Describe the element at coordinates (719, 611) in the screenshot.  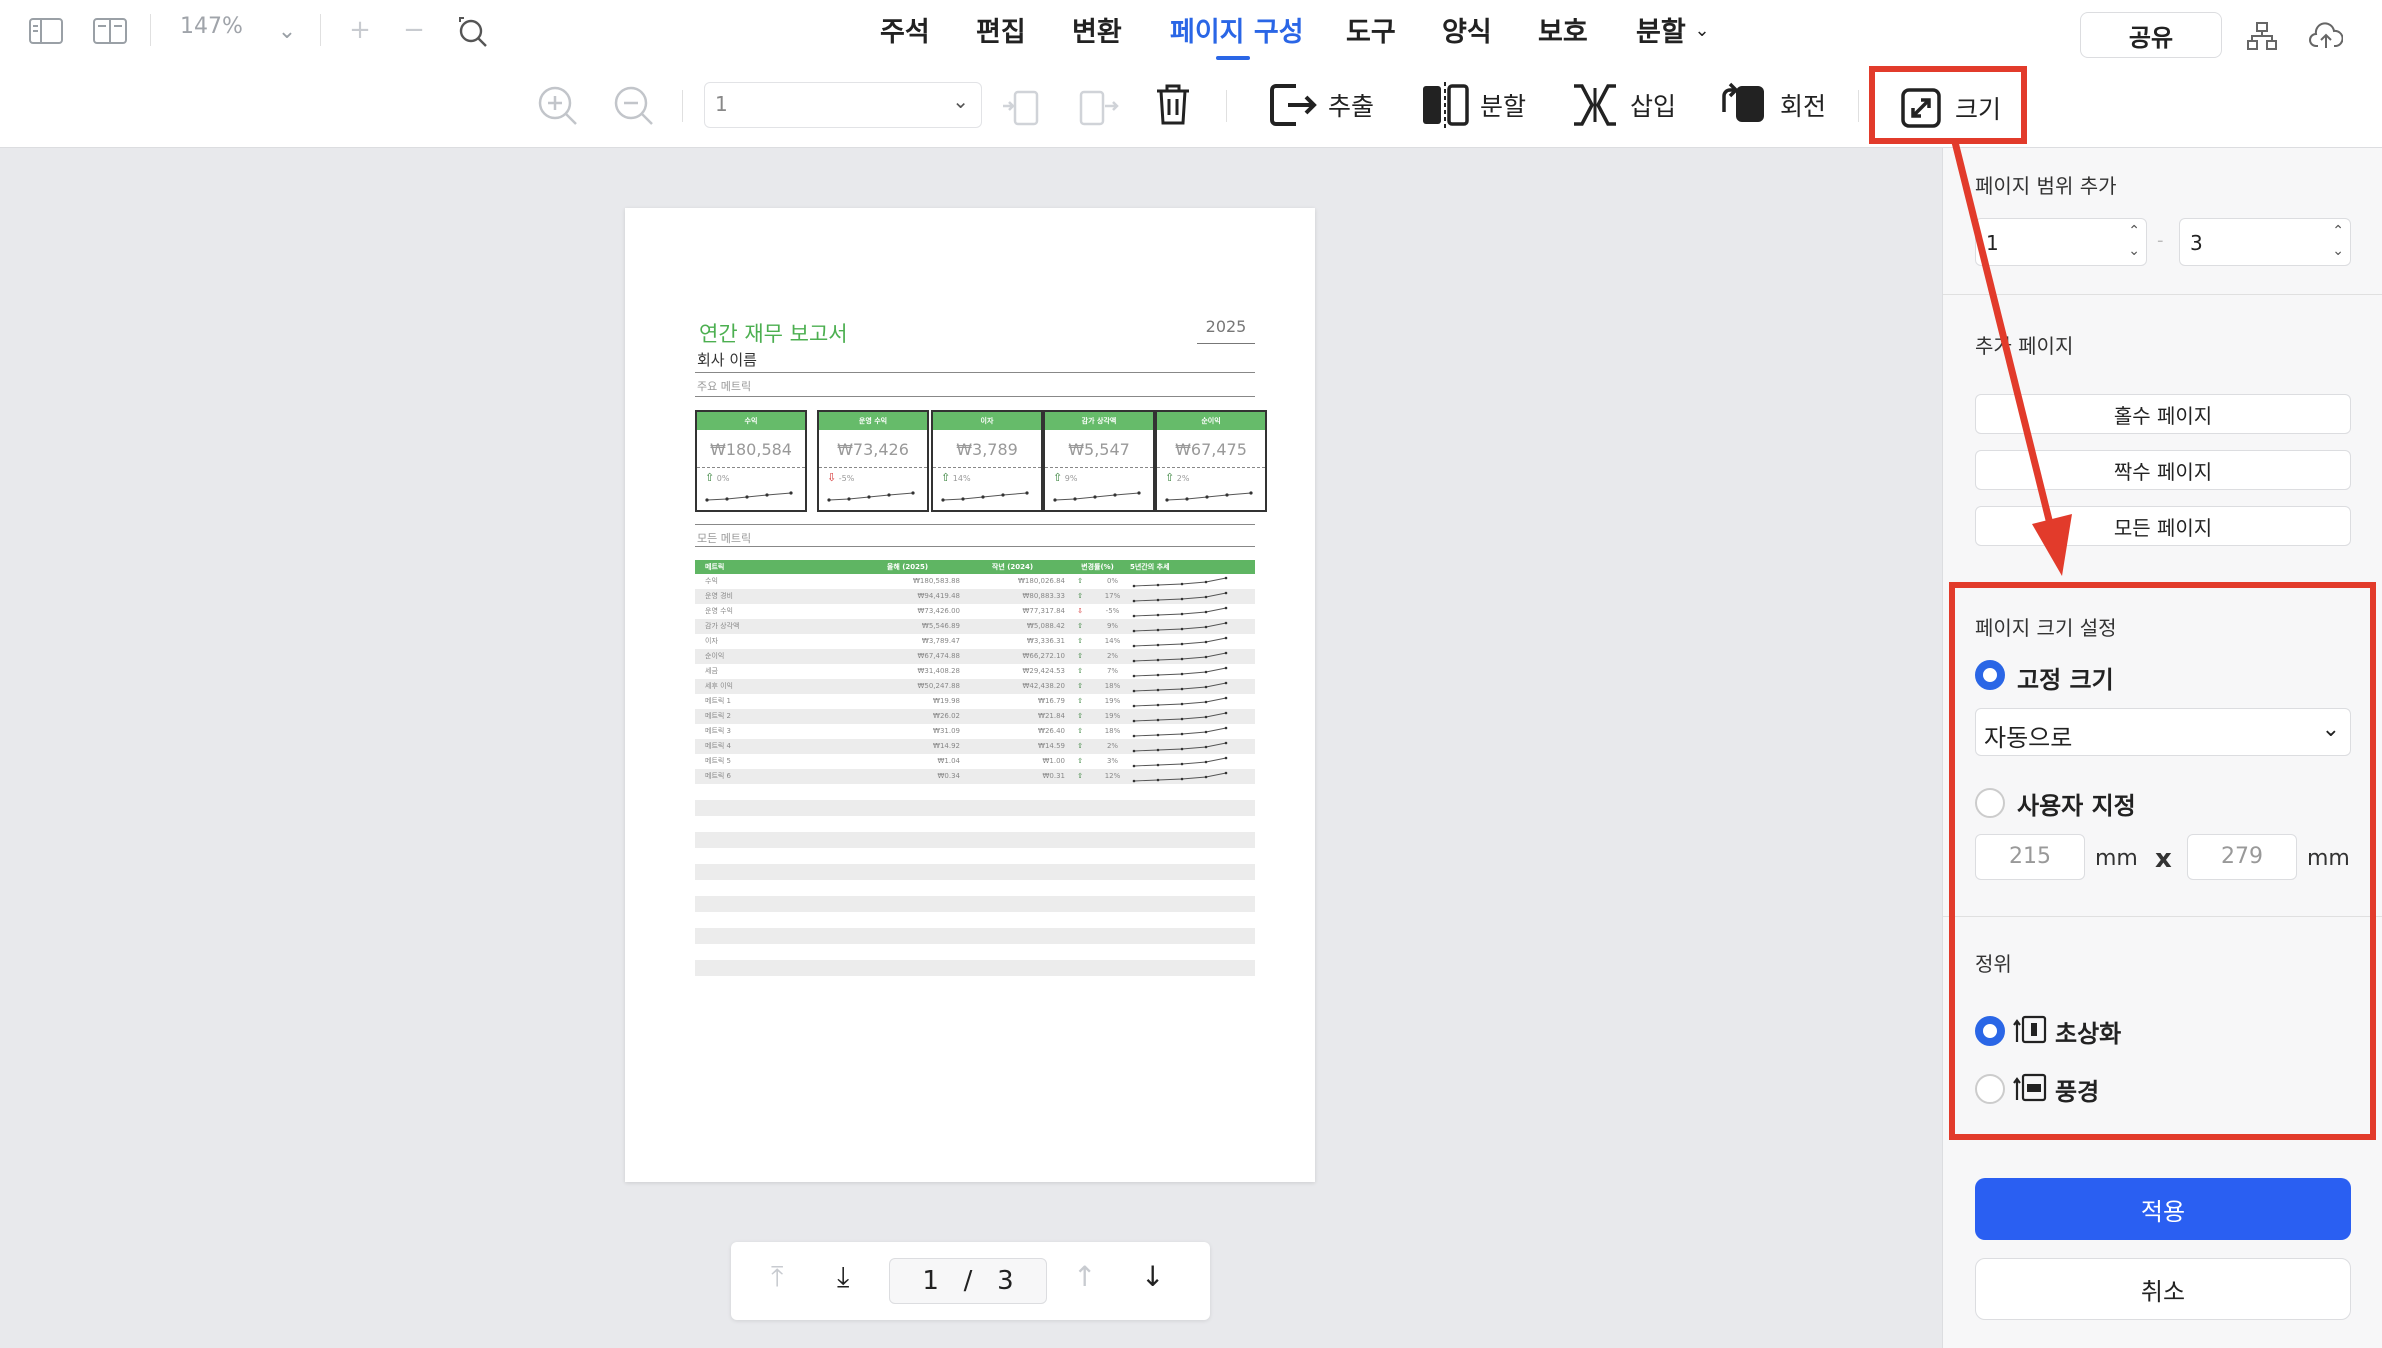
I see `metric-name: 운영 수익` at that location.